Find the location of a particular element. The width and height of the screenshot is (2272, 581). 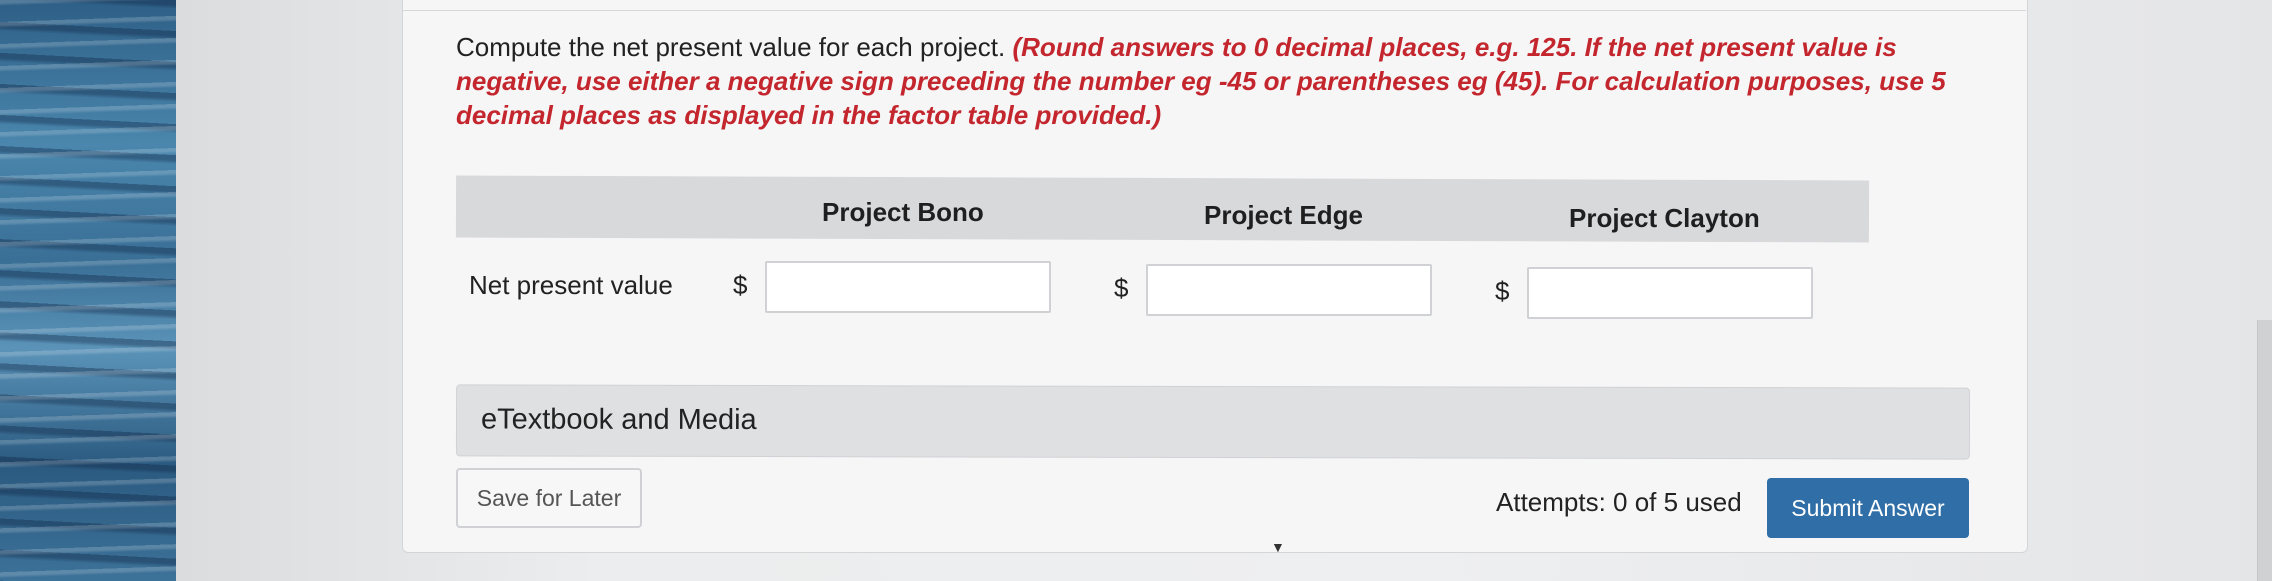

caret-down-icon: ▼ is located at coordinates (1278, 547).